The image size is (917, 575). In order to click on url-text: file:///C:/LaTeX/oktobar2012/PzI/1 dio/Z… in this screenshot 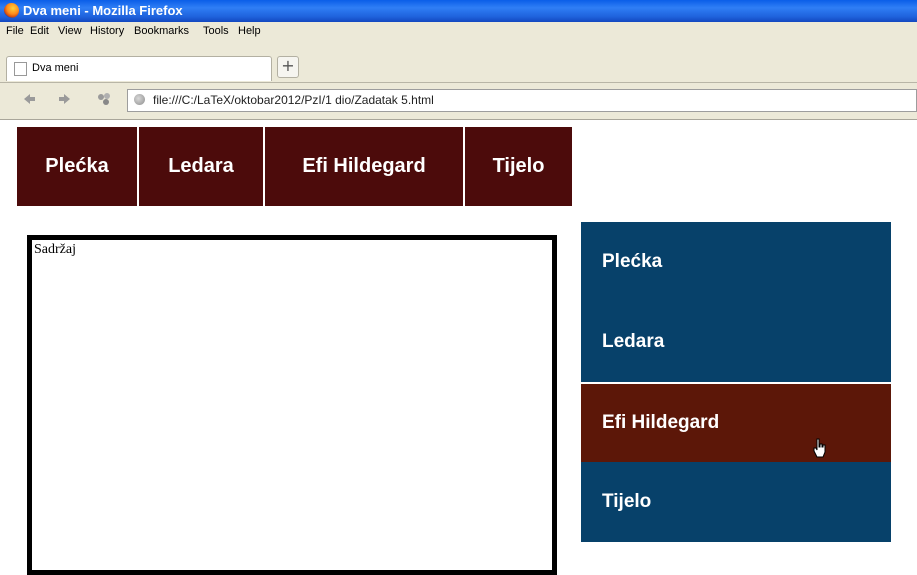, I will do `click(293, 100)`.